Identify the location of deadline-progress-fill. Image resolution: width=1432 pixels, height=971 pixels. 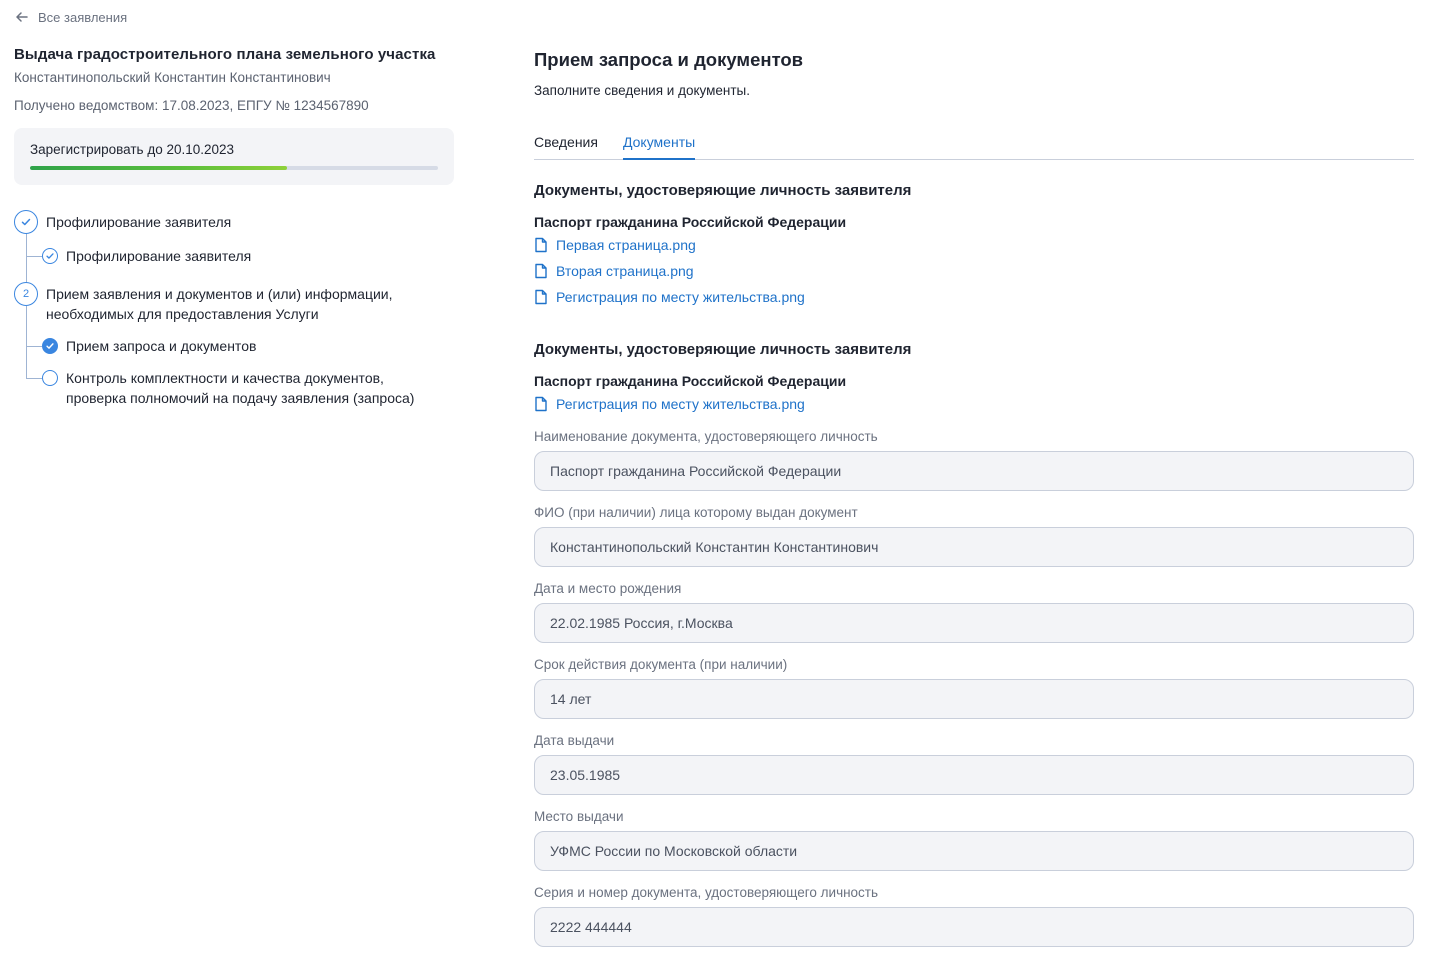
(159, 168).